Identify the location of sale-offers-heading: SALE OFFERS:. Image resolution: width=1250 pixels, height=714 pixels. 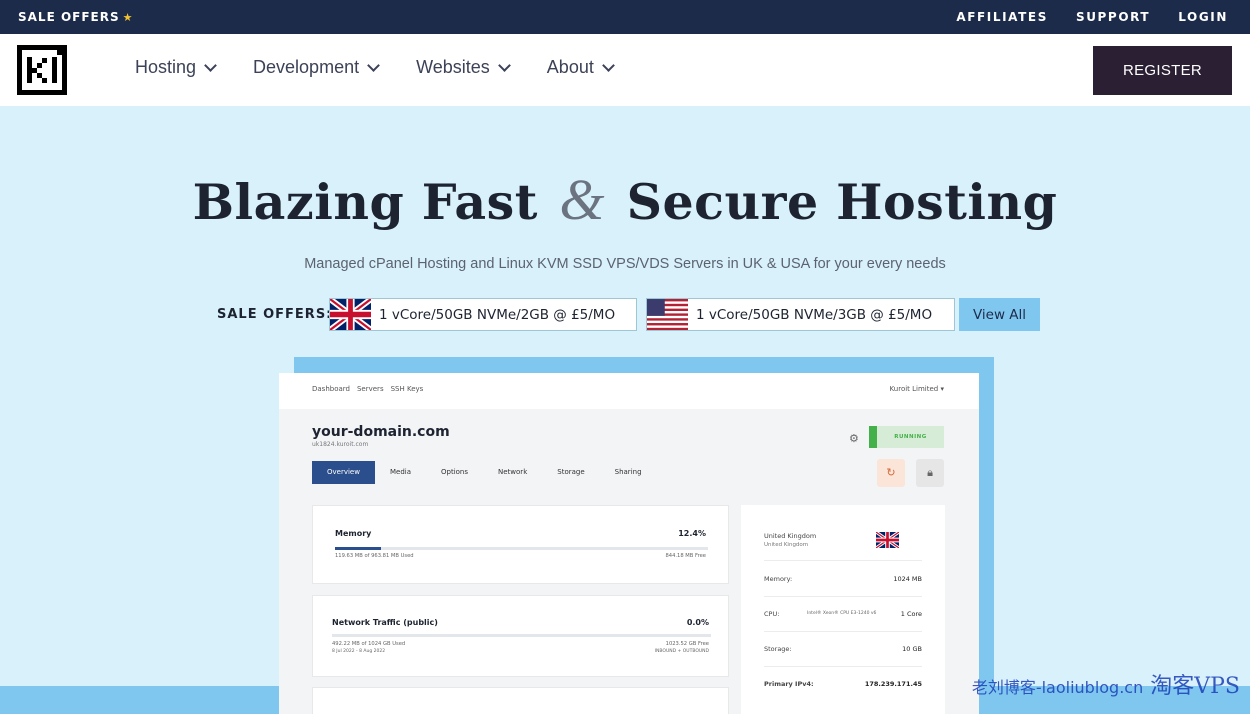
(275, 314).